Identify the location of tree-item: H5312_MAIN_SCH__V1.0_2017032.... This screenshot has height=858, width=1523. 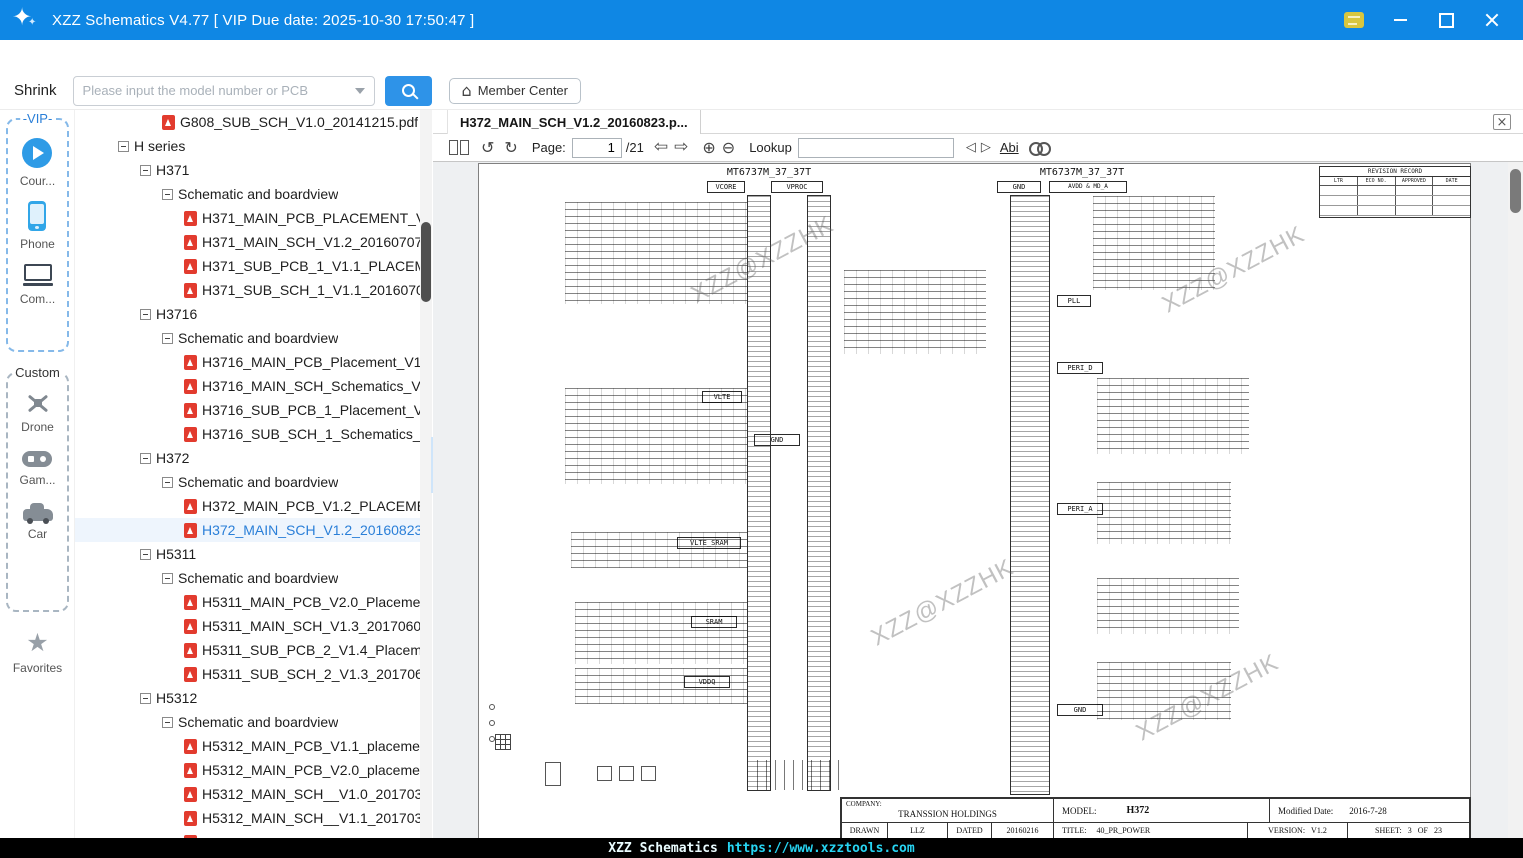
(247, 794).